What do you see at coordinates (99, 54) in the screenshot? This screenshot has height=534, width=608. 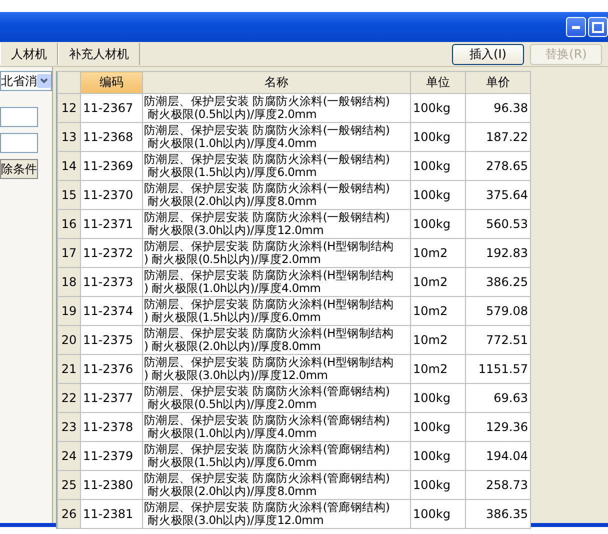 I see `tab: 补充人材机` at bounding box center [99, 54].